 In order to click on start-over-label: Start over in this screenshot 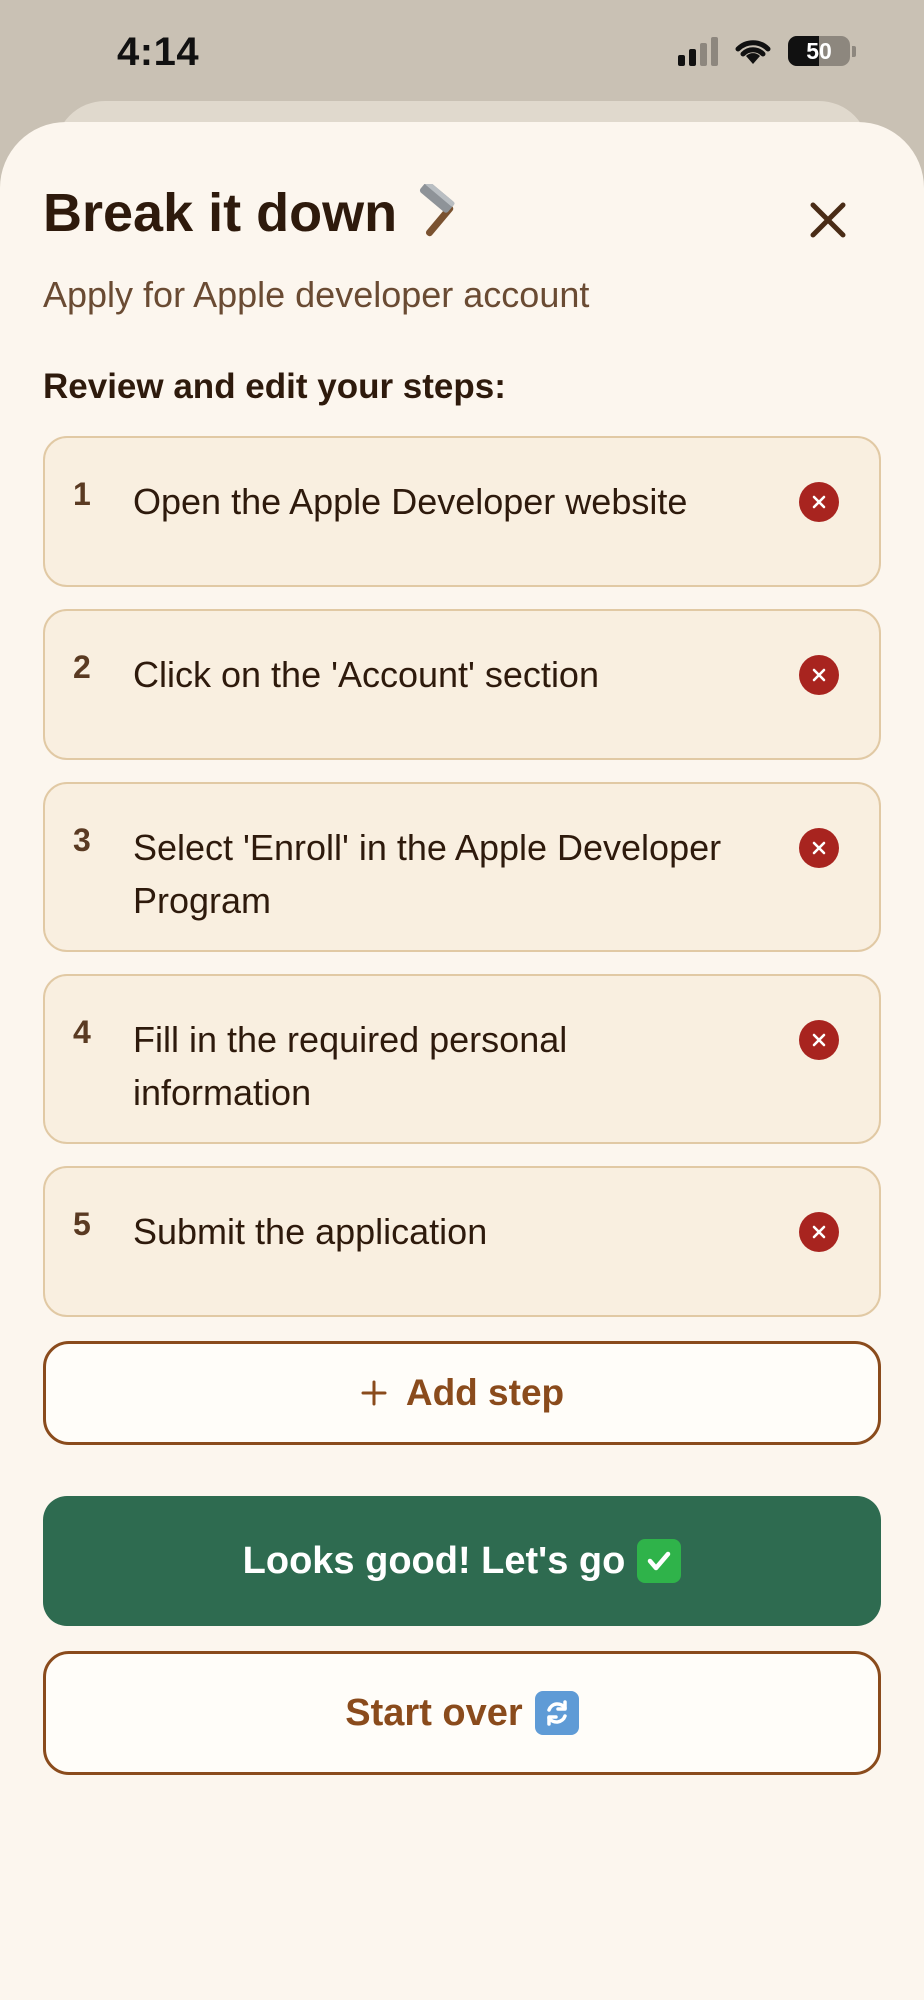, I will do `click(434, 1712)`.